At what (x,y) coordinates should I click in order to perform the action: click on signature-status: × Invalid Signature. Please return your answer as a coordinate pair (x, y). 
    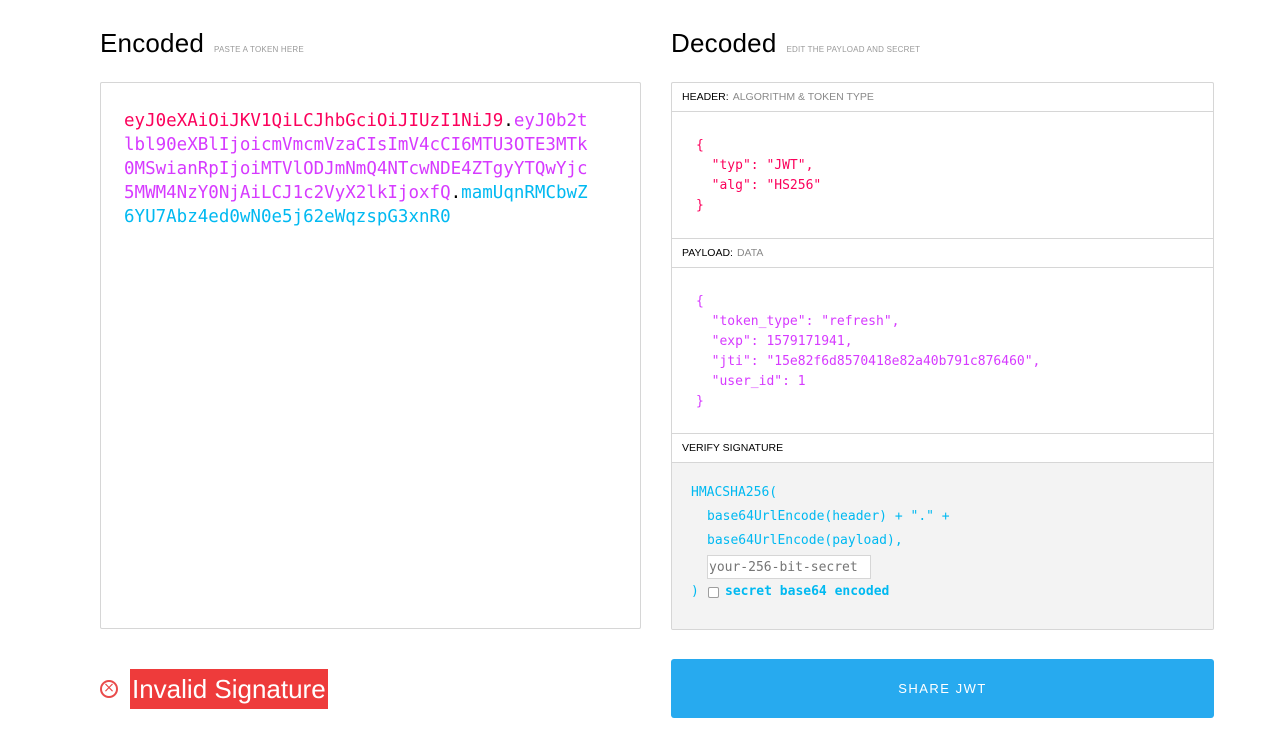
    Looking at the image, I should click on (214, 689).